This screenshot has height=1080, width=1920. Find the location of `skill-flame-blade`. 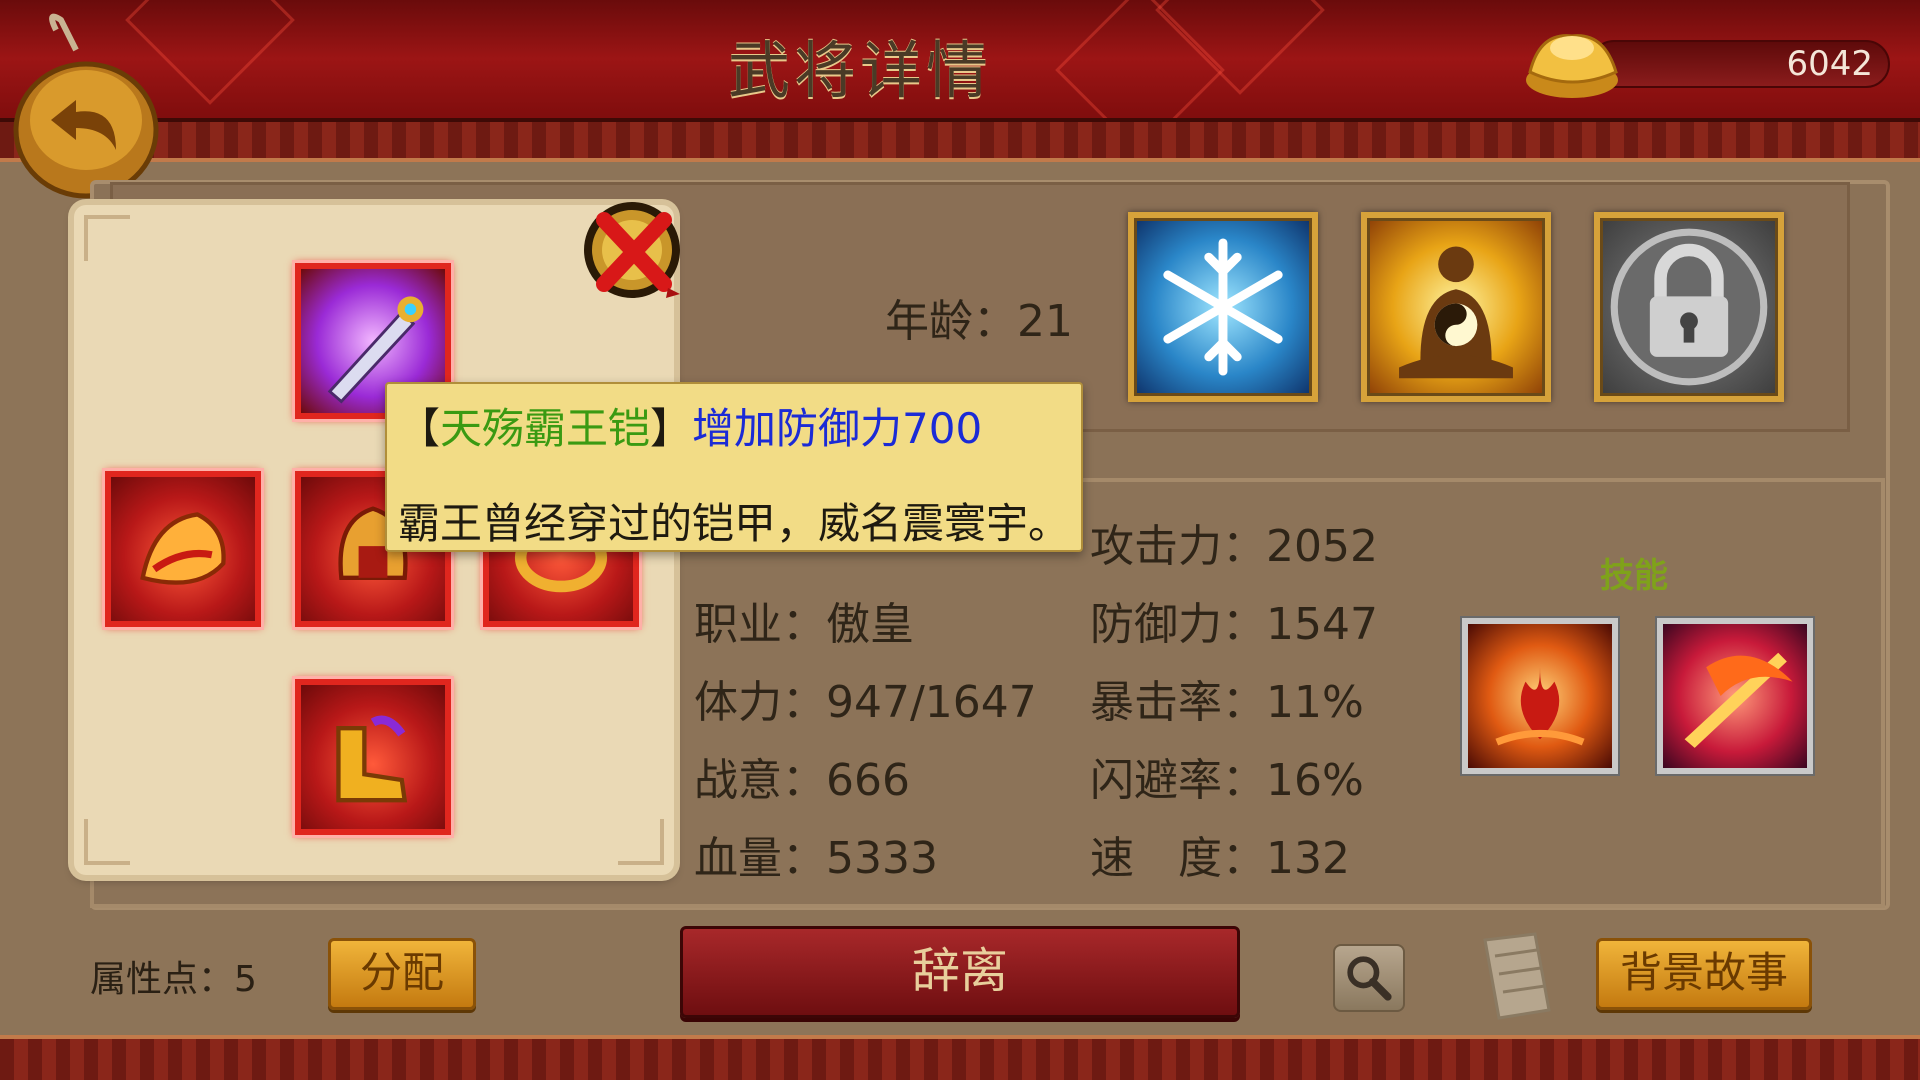

skill-flame-blade is located at coordinates (1735, 696).